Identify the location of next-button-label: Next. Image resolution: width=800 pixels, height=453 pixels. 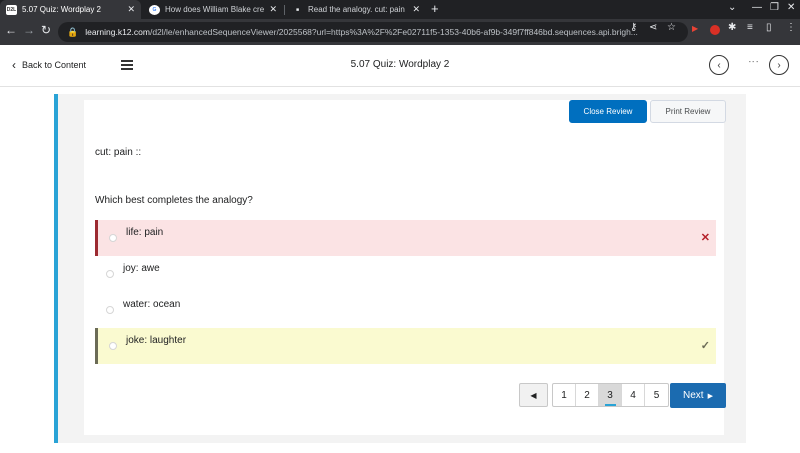
(693, 395).